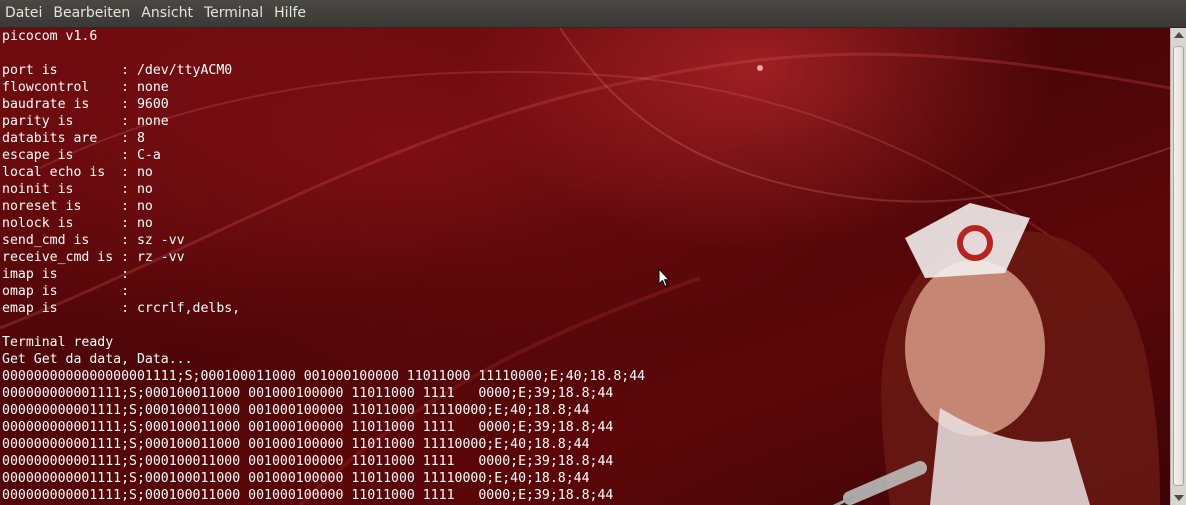 This screenshot has height=505, width=1186. I want to click on scroll-thumb, so click(1178, 266).